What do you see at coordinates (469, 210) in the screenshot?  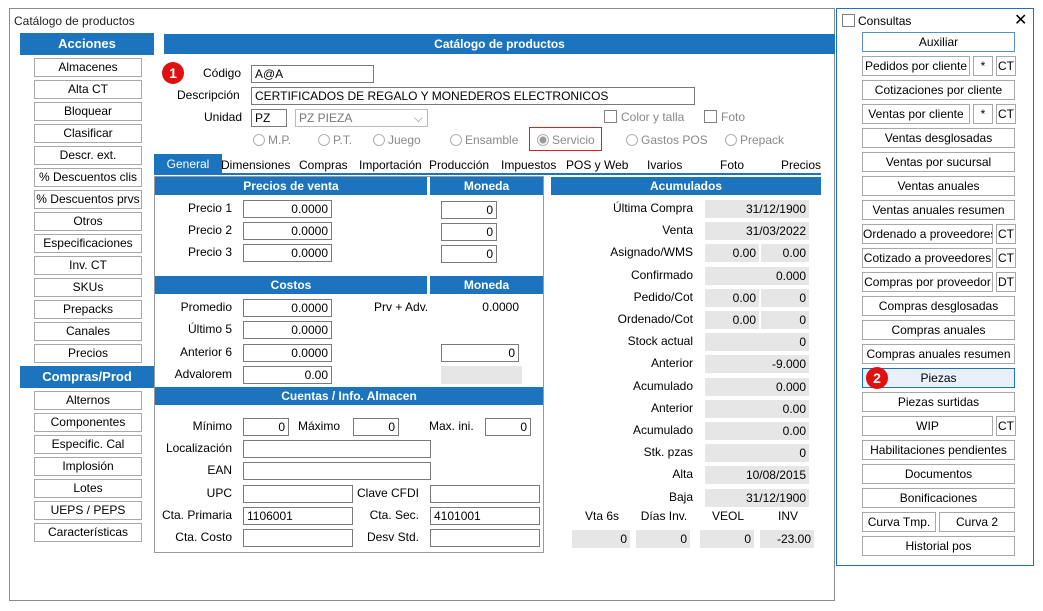 I see `precio1-moneda: 0` at bounding box center [469, 210].